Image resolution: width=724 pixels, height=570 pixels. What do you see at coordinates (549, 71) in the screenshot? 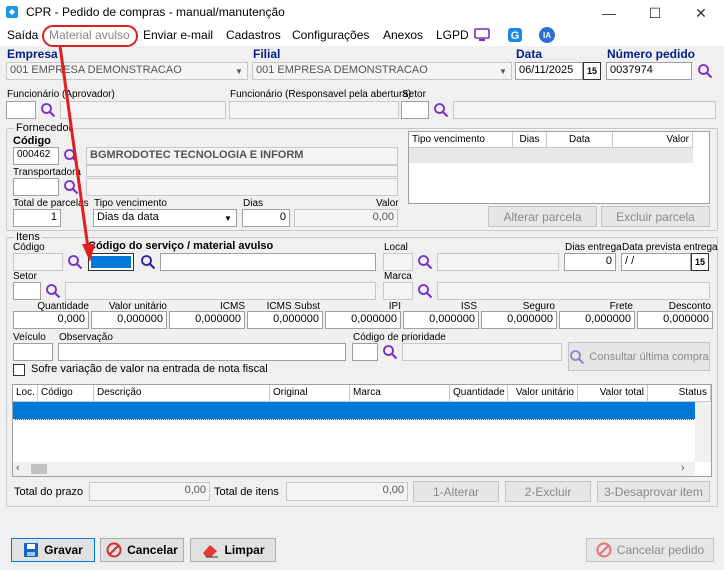
I see `data-input: 06/11/2025` at bounding box center [549, 71].